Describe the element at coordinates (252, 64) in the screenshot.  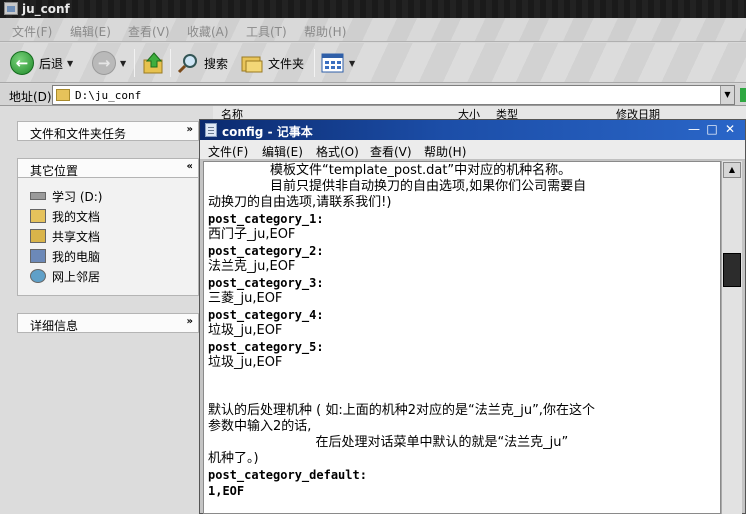
I see `folders-icon` at that location.